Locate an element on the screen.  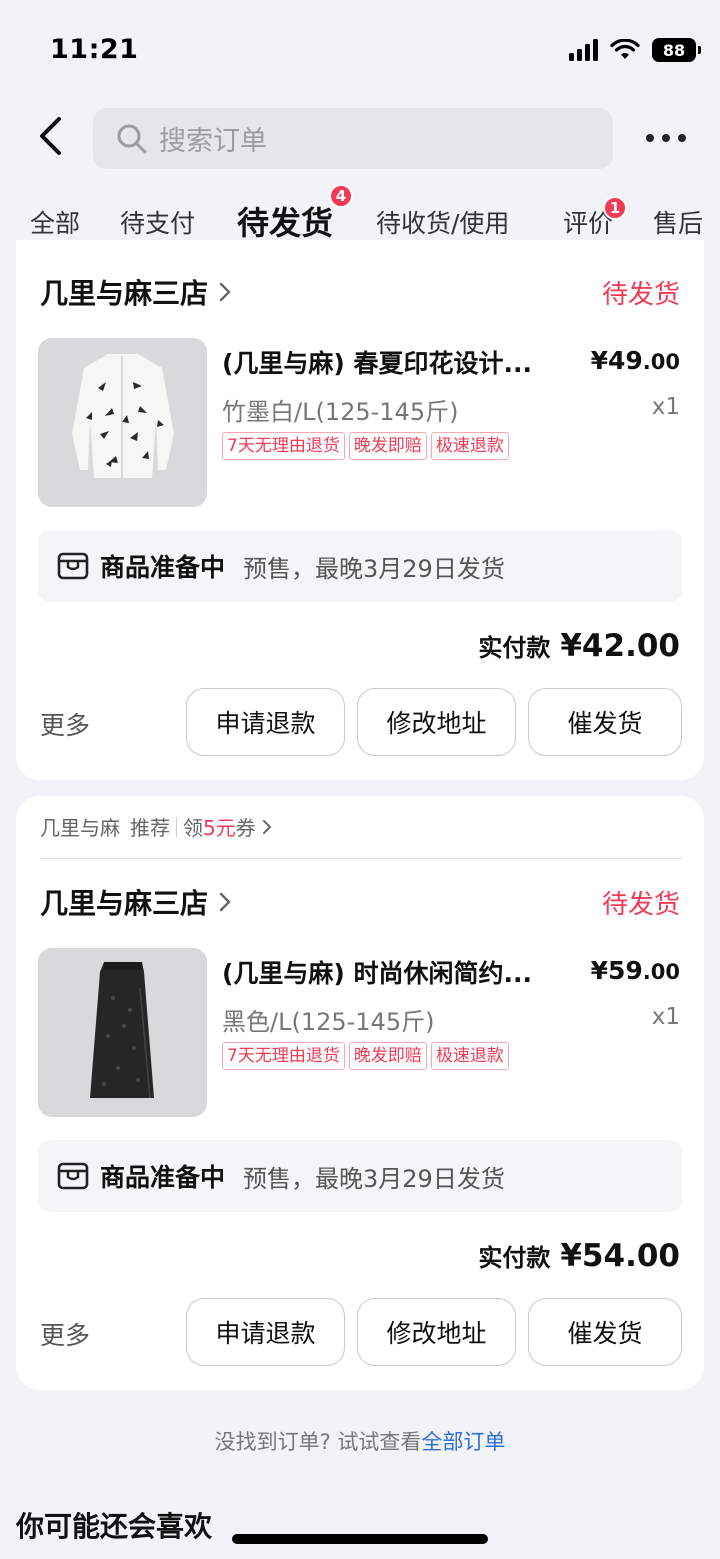
wifi-icon is located at coordinates (625, 49).